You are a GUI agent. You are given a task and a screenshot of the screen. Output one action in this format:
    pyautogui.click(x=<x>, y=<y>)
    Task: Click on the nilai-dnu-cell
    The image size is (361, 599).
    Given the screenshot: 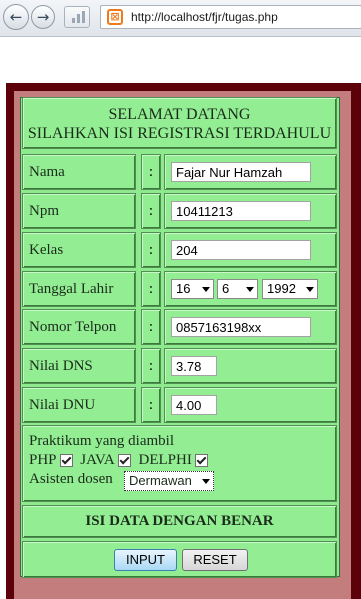 What is the action you would take?
    pyautogui.click(x=250, y=405)
    